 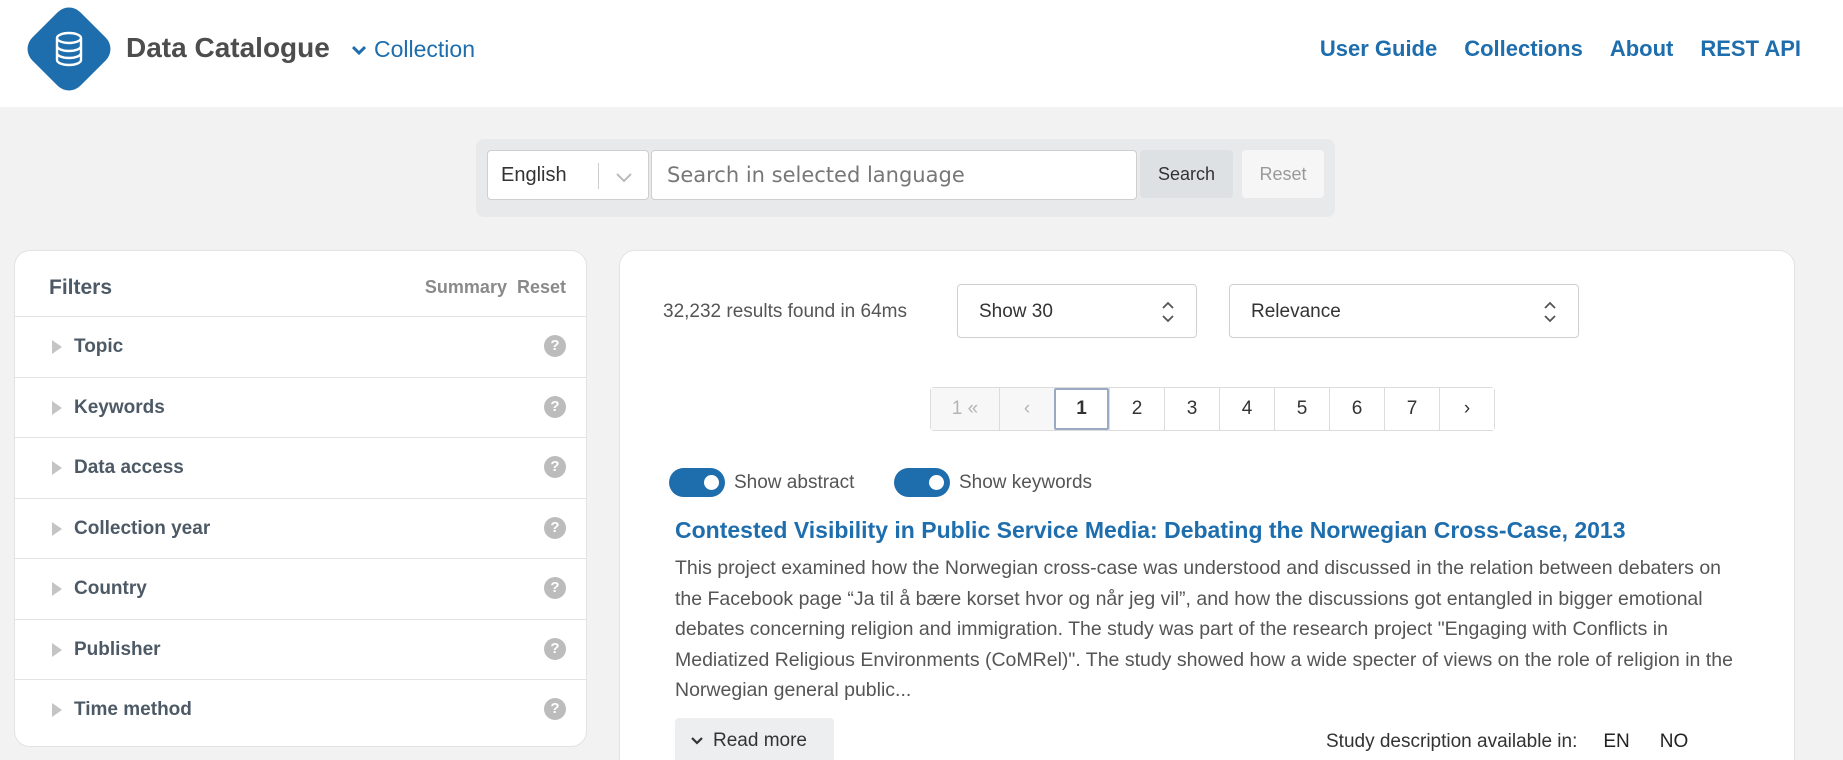 I want to click on filter-topic: Topic ?, so click(x=300, y=347).